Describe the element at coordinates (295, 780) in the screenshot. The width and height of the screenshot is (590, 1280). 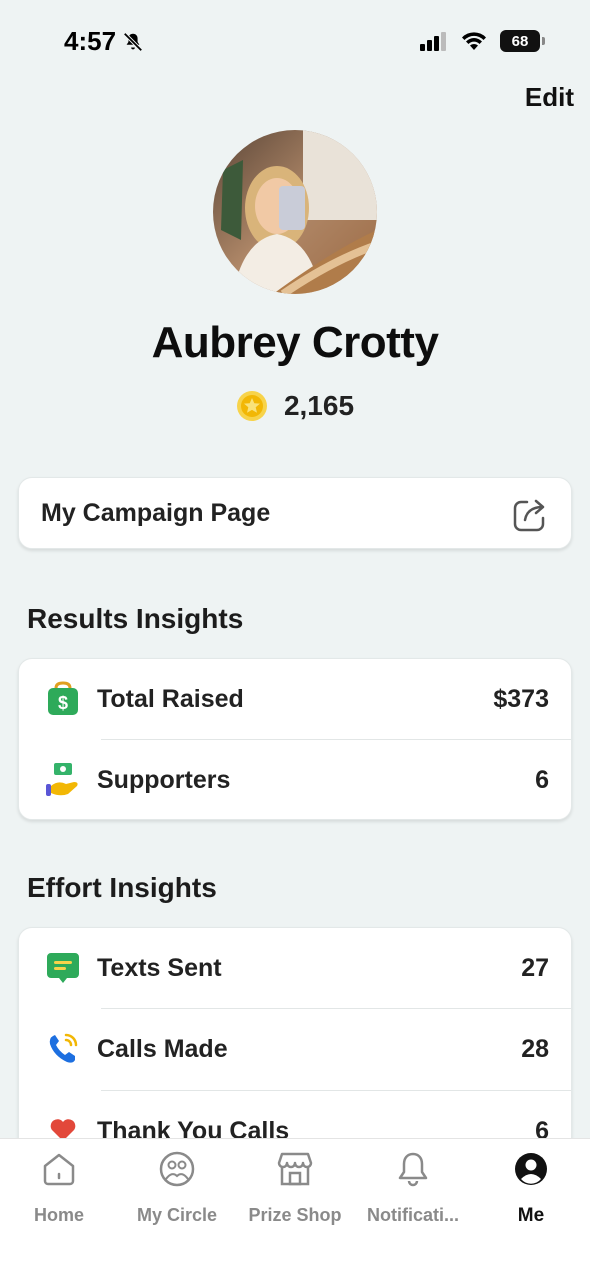
I see `list-item-supporters: Supporters 6` at that location.